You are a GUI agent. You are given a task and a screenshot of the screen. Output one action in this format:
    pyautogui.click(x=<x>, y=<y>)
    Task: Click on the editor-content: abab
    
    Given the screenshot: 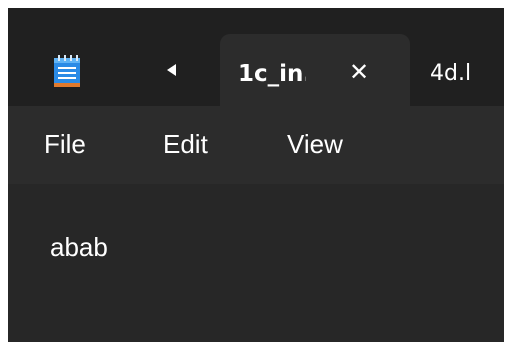 What is the action you would take?
    pyautogui.click(x=79, y=247)
    